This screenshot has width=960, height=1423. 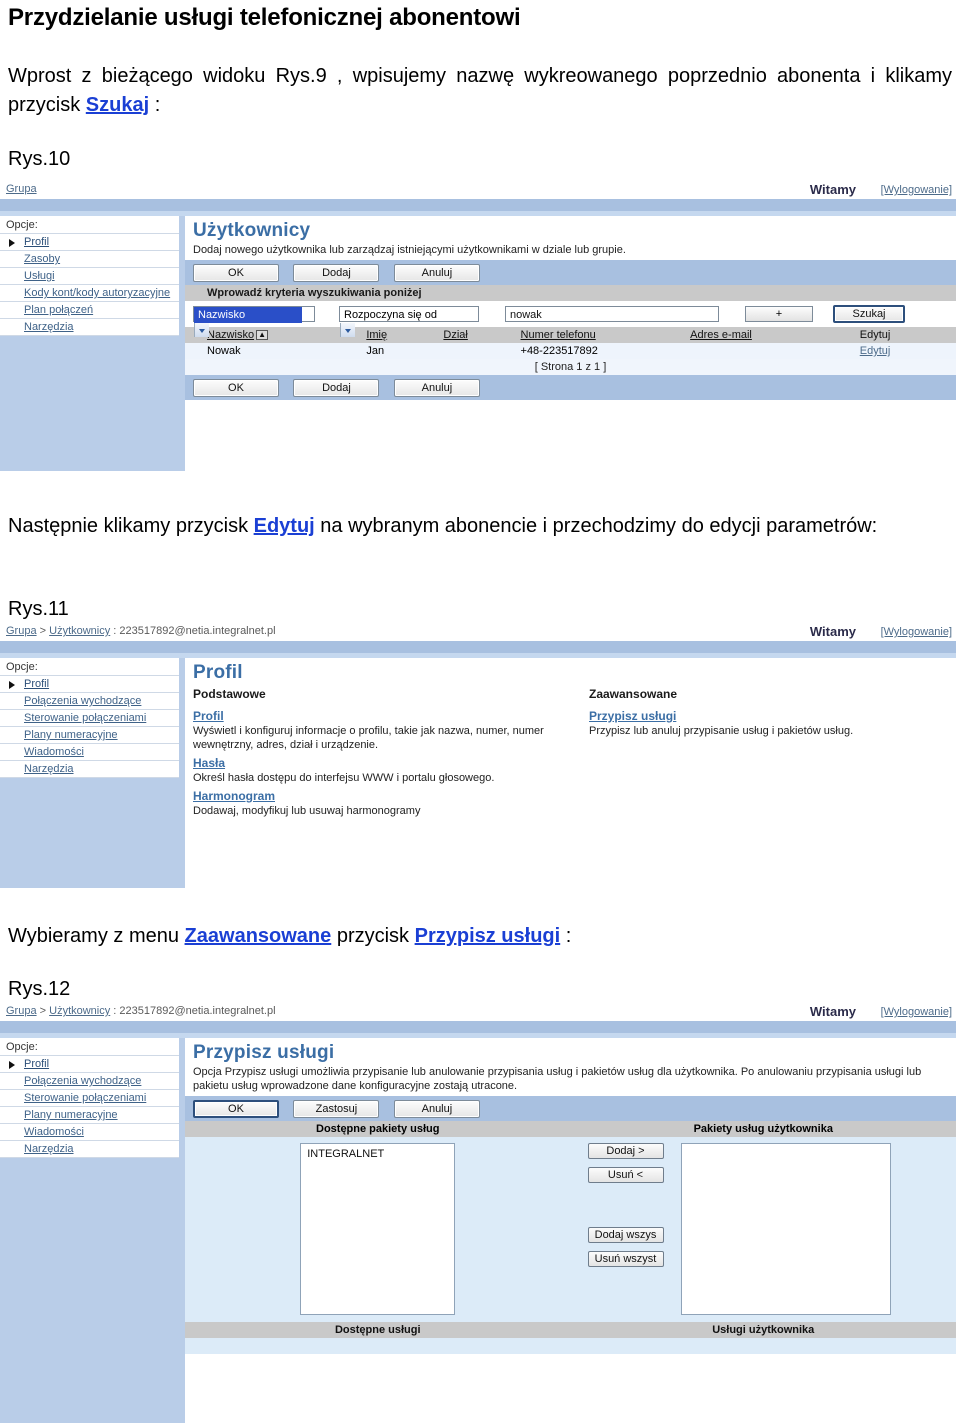 I want to click on sidebar-item-kody-kont: Kody kont/kody autoryzacyjne, so click(x=89, y=293).